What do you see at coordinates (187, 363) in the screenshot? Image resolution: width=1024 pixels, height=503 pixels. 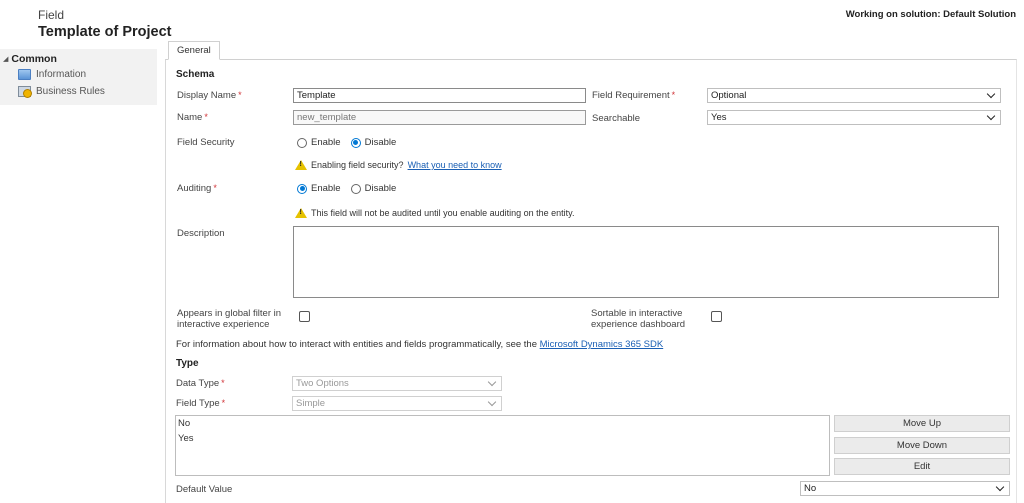 I see `type-section-title: Type` at bounding box center [187, 363].